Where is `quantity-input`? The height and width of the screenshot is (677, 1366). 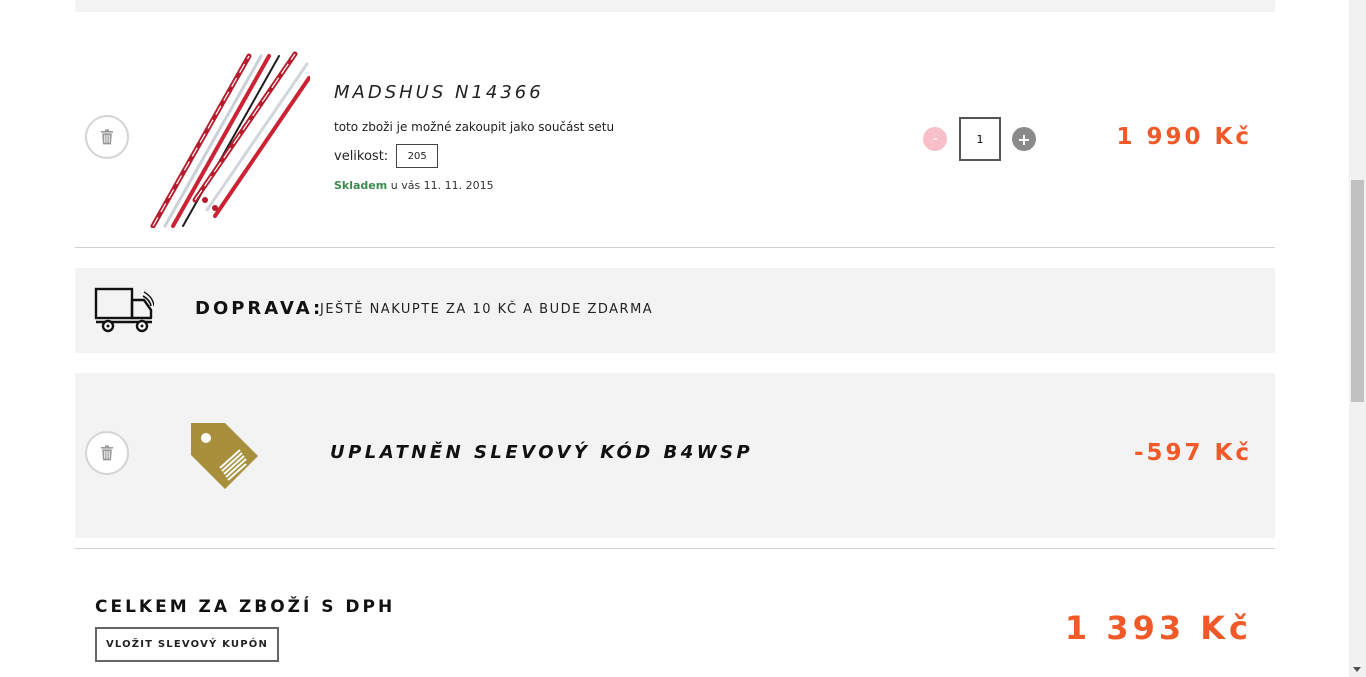
quantity-input is located at coordinates (980, 139).